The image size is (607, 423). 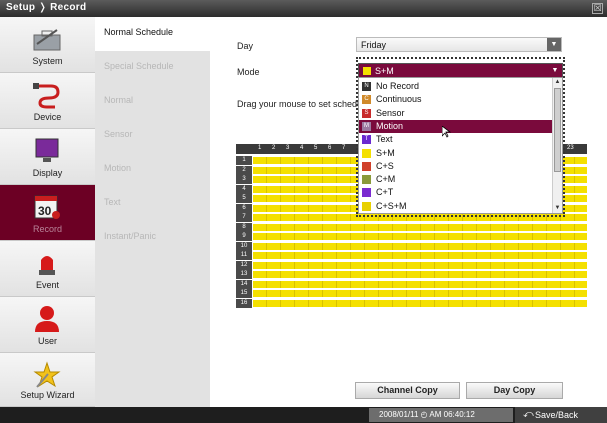 What do you see at coordinates (456, 166) in the screenshot?
I see `mode-option: C+S` at bounding box center [456, 166].